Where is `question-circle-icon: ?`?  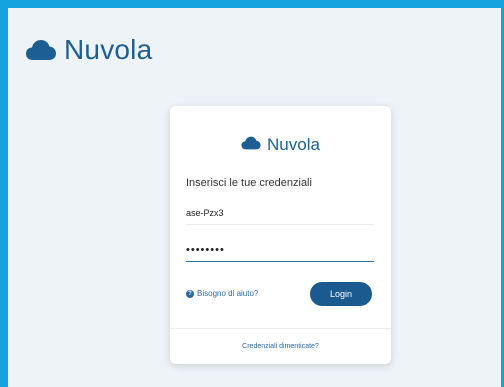
question-circle-icon: ? is located at coordinates (190, 293).